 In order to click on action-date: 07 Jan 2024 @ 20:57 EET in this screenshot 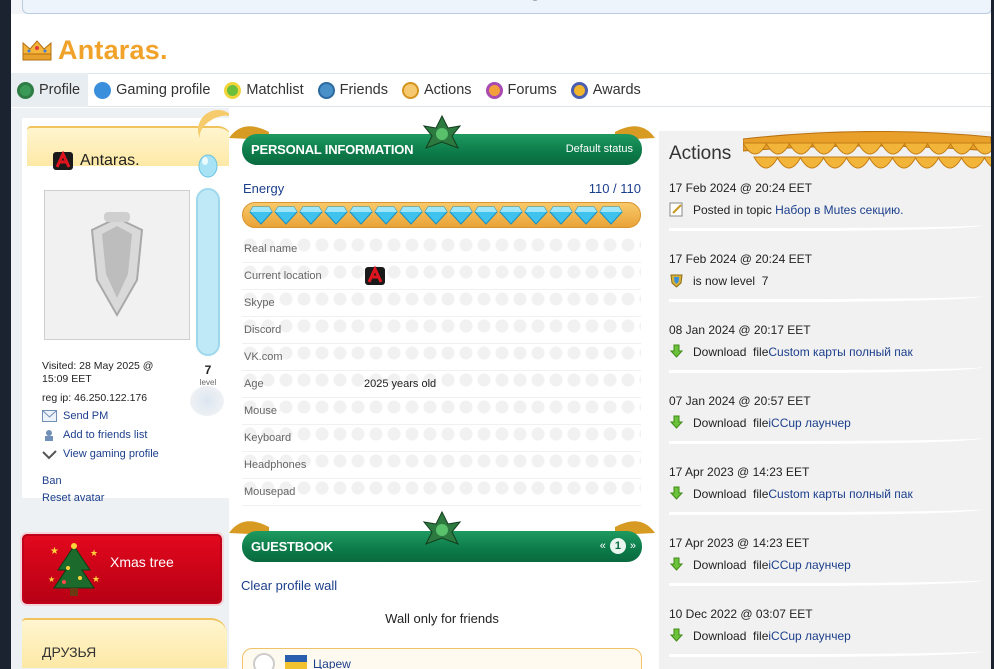, I will do `click(740, 401)`.